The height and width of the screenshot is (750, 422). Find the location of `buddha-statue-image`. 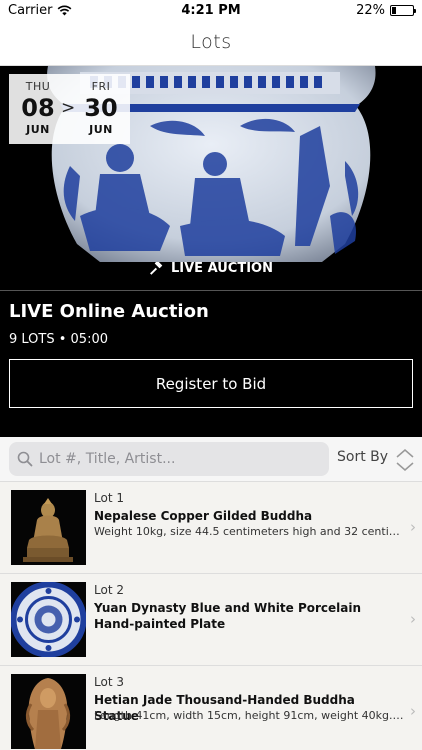

buddha-statue-image is located at coordinates (48, 527).